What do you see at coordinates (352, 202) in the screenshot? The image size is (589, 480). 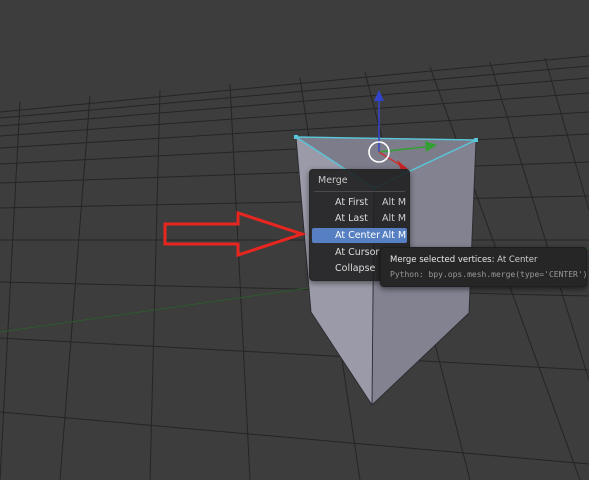 I see `menu-item-label: At First` at bounding box center [352, 202].